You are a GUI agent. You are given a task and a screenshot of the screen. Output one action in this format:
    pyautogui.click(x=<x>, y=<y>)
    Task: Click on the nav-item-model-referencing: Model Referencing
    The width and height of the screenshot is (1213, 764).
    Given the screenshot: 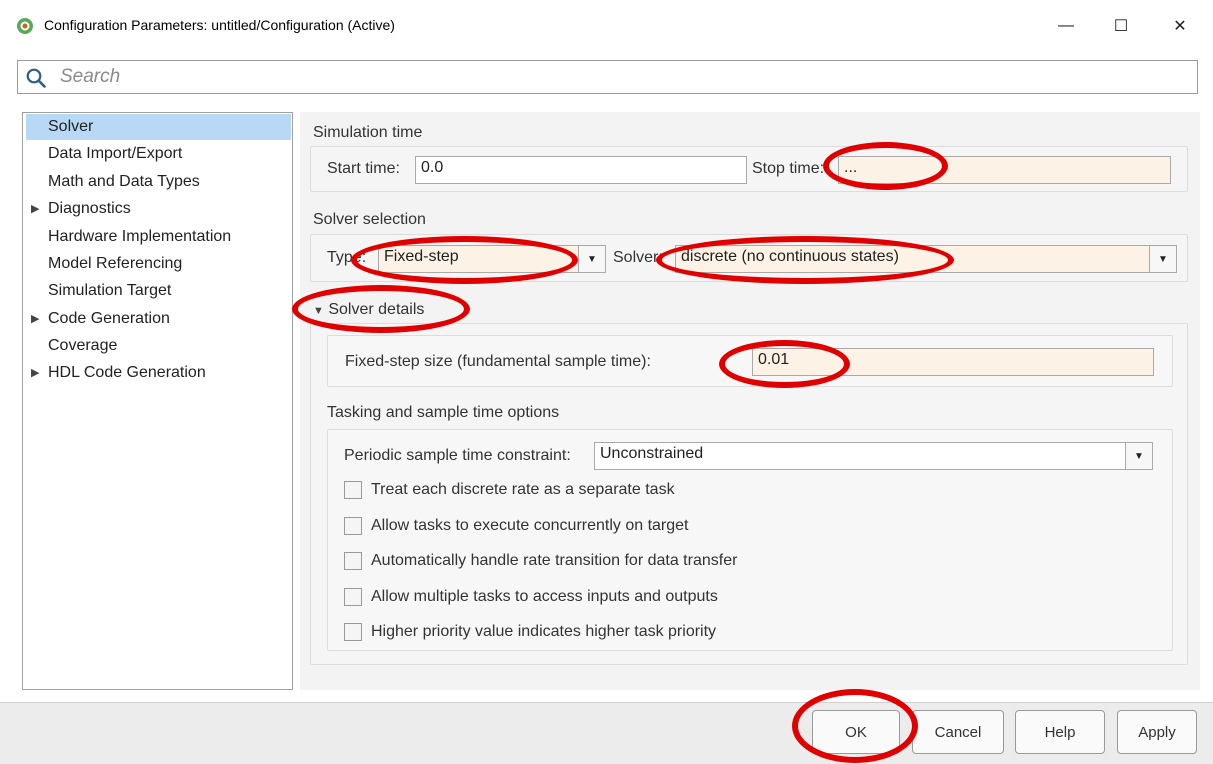 What is the action you would take?
    pyautogui.click(x=157, y=264)
    